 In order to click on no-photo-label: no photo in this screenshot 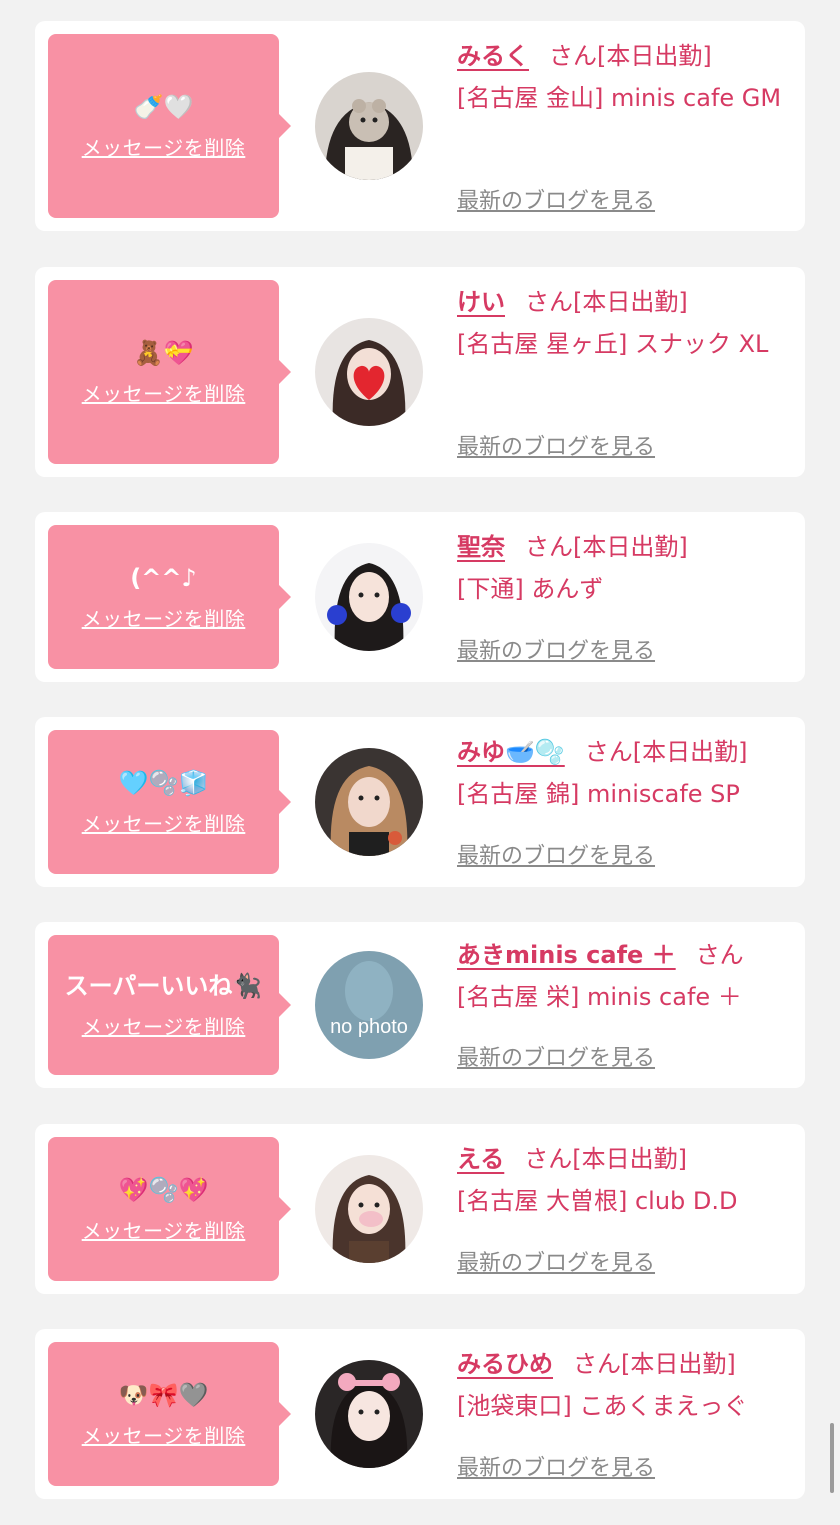, I will do `click(369, 1027)`.